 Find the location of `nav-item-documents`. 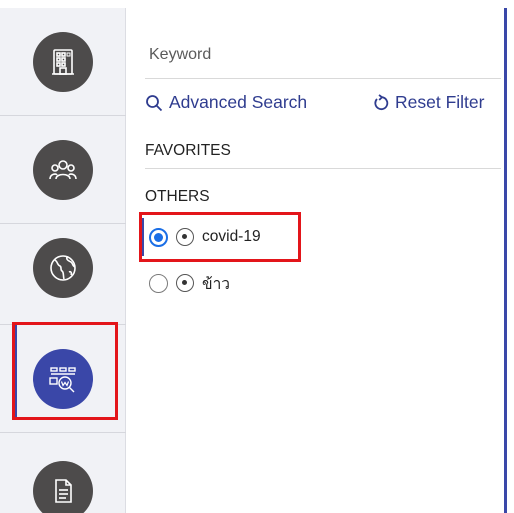

nav-item-documents is located at coordinates (63, 473).